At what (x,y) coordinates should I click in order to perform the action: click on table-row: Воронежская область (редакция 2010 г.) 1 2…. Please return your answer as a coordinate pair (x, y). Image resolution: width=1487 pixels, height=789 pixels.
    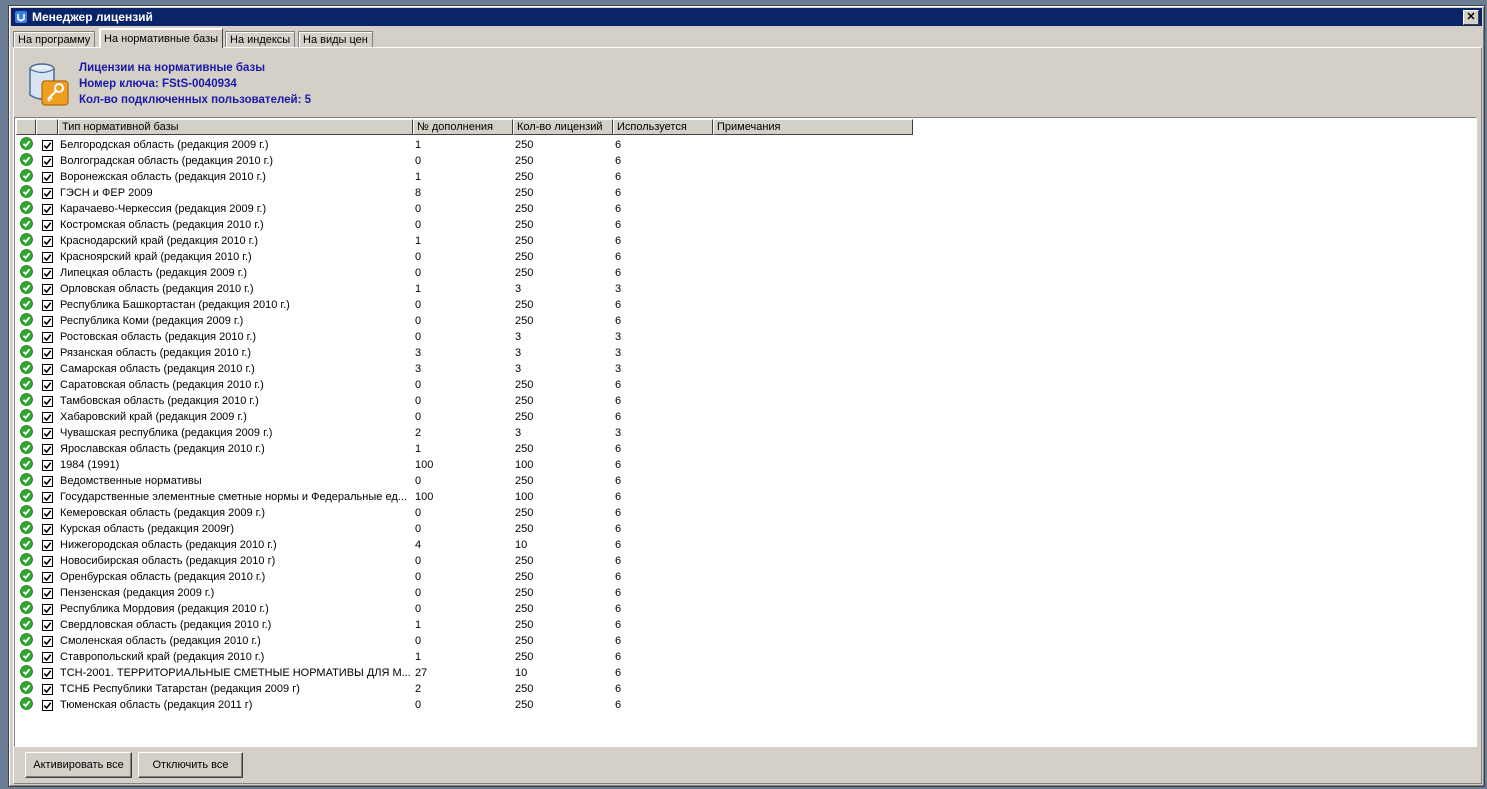
    Looking at the image, I should click on (464, 177).